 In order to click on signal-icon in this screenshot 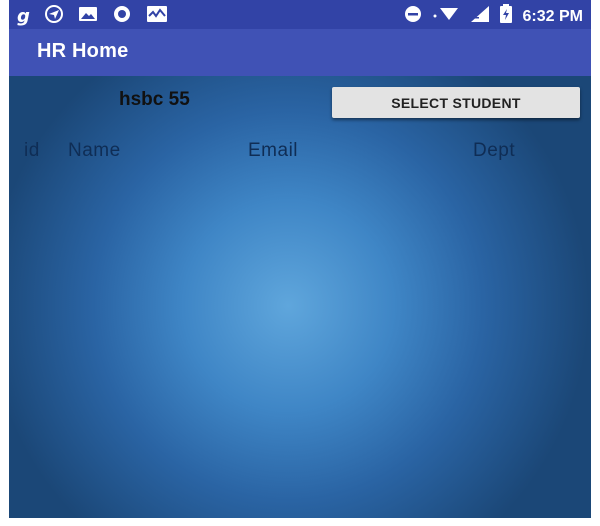, I will do `click(480, 16)`.